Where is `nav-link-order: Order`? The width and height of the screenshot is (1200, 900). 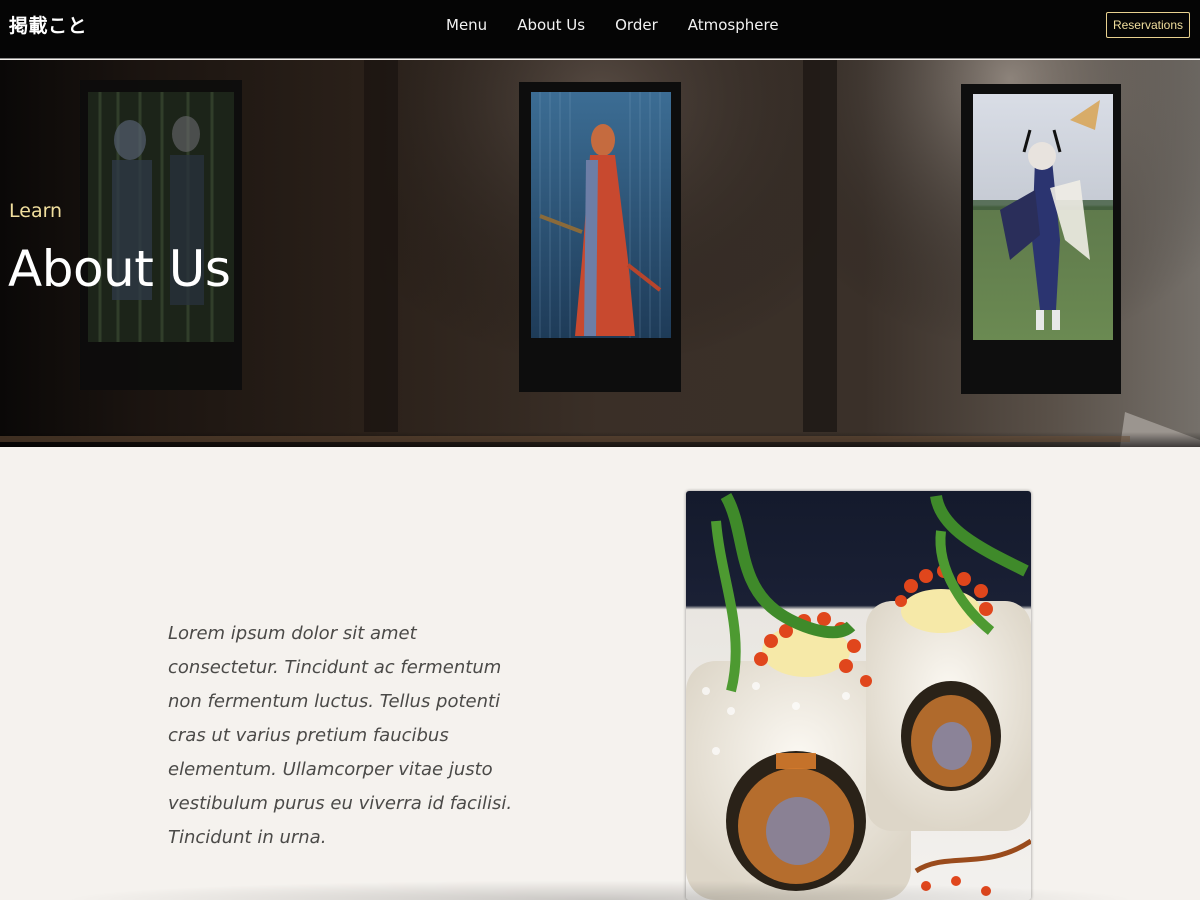 nav-link-order: Order is located at coordinates (636, 25).